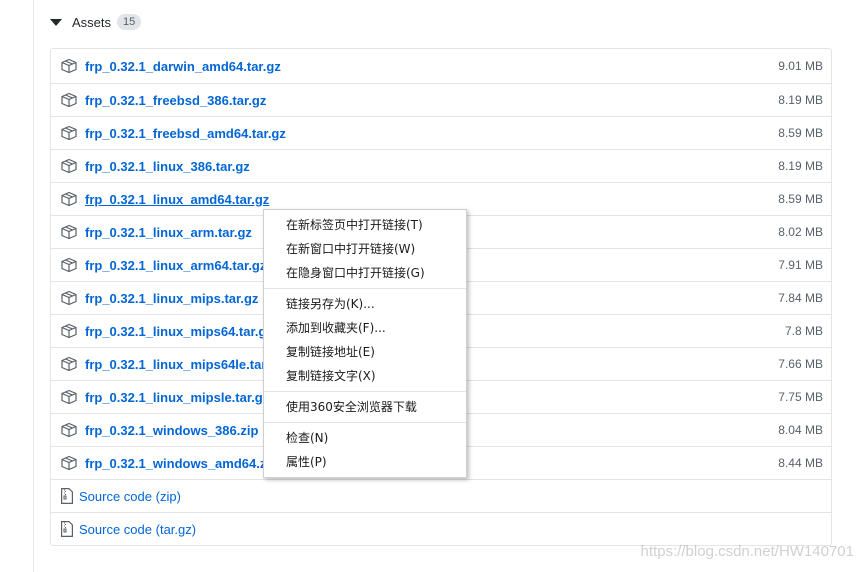 The width and height of the screenshot is (862, 572). Describe the element at coordinates (33, 286) in the screenshot. I see `left-border-line` at that location.